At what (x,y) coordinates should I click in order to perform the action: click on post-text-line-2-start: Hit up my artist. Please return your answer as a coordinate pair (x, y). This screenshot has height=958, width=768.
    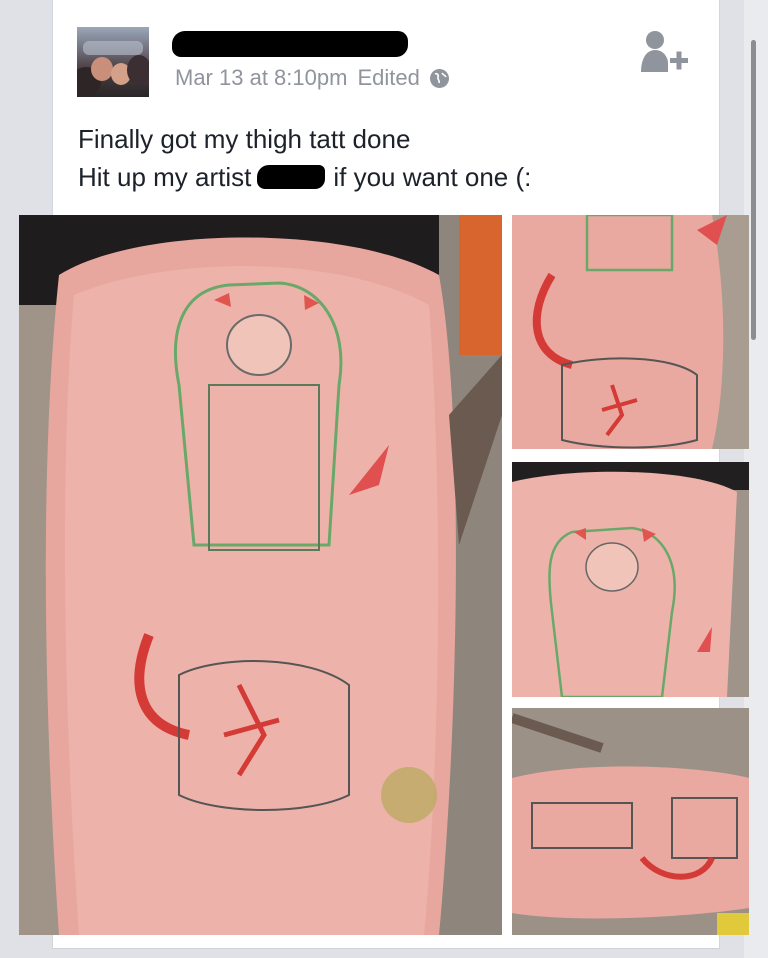
    Looking at the image, I should click on (165, 177).